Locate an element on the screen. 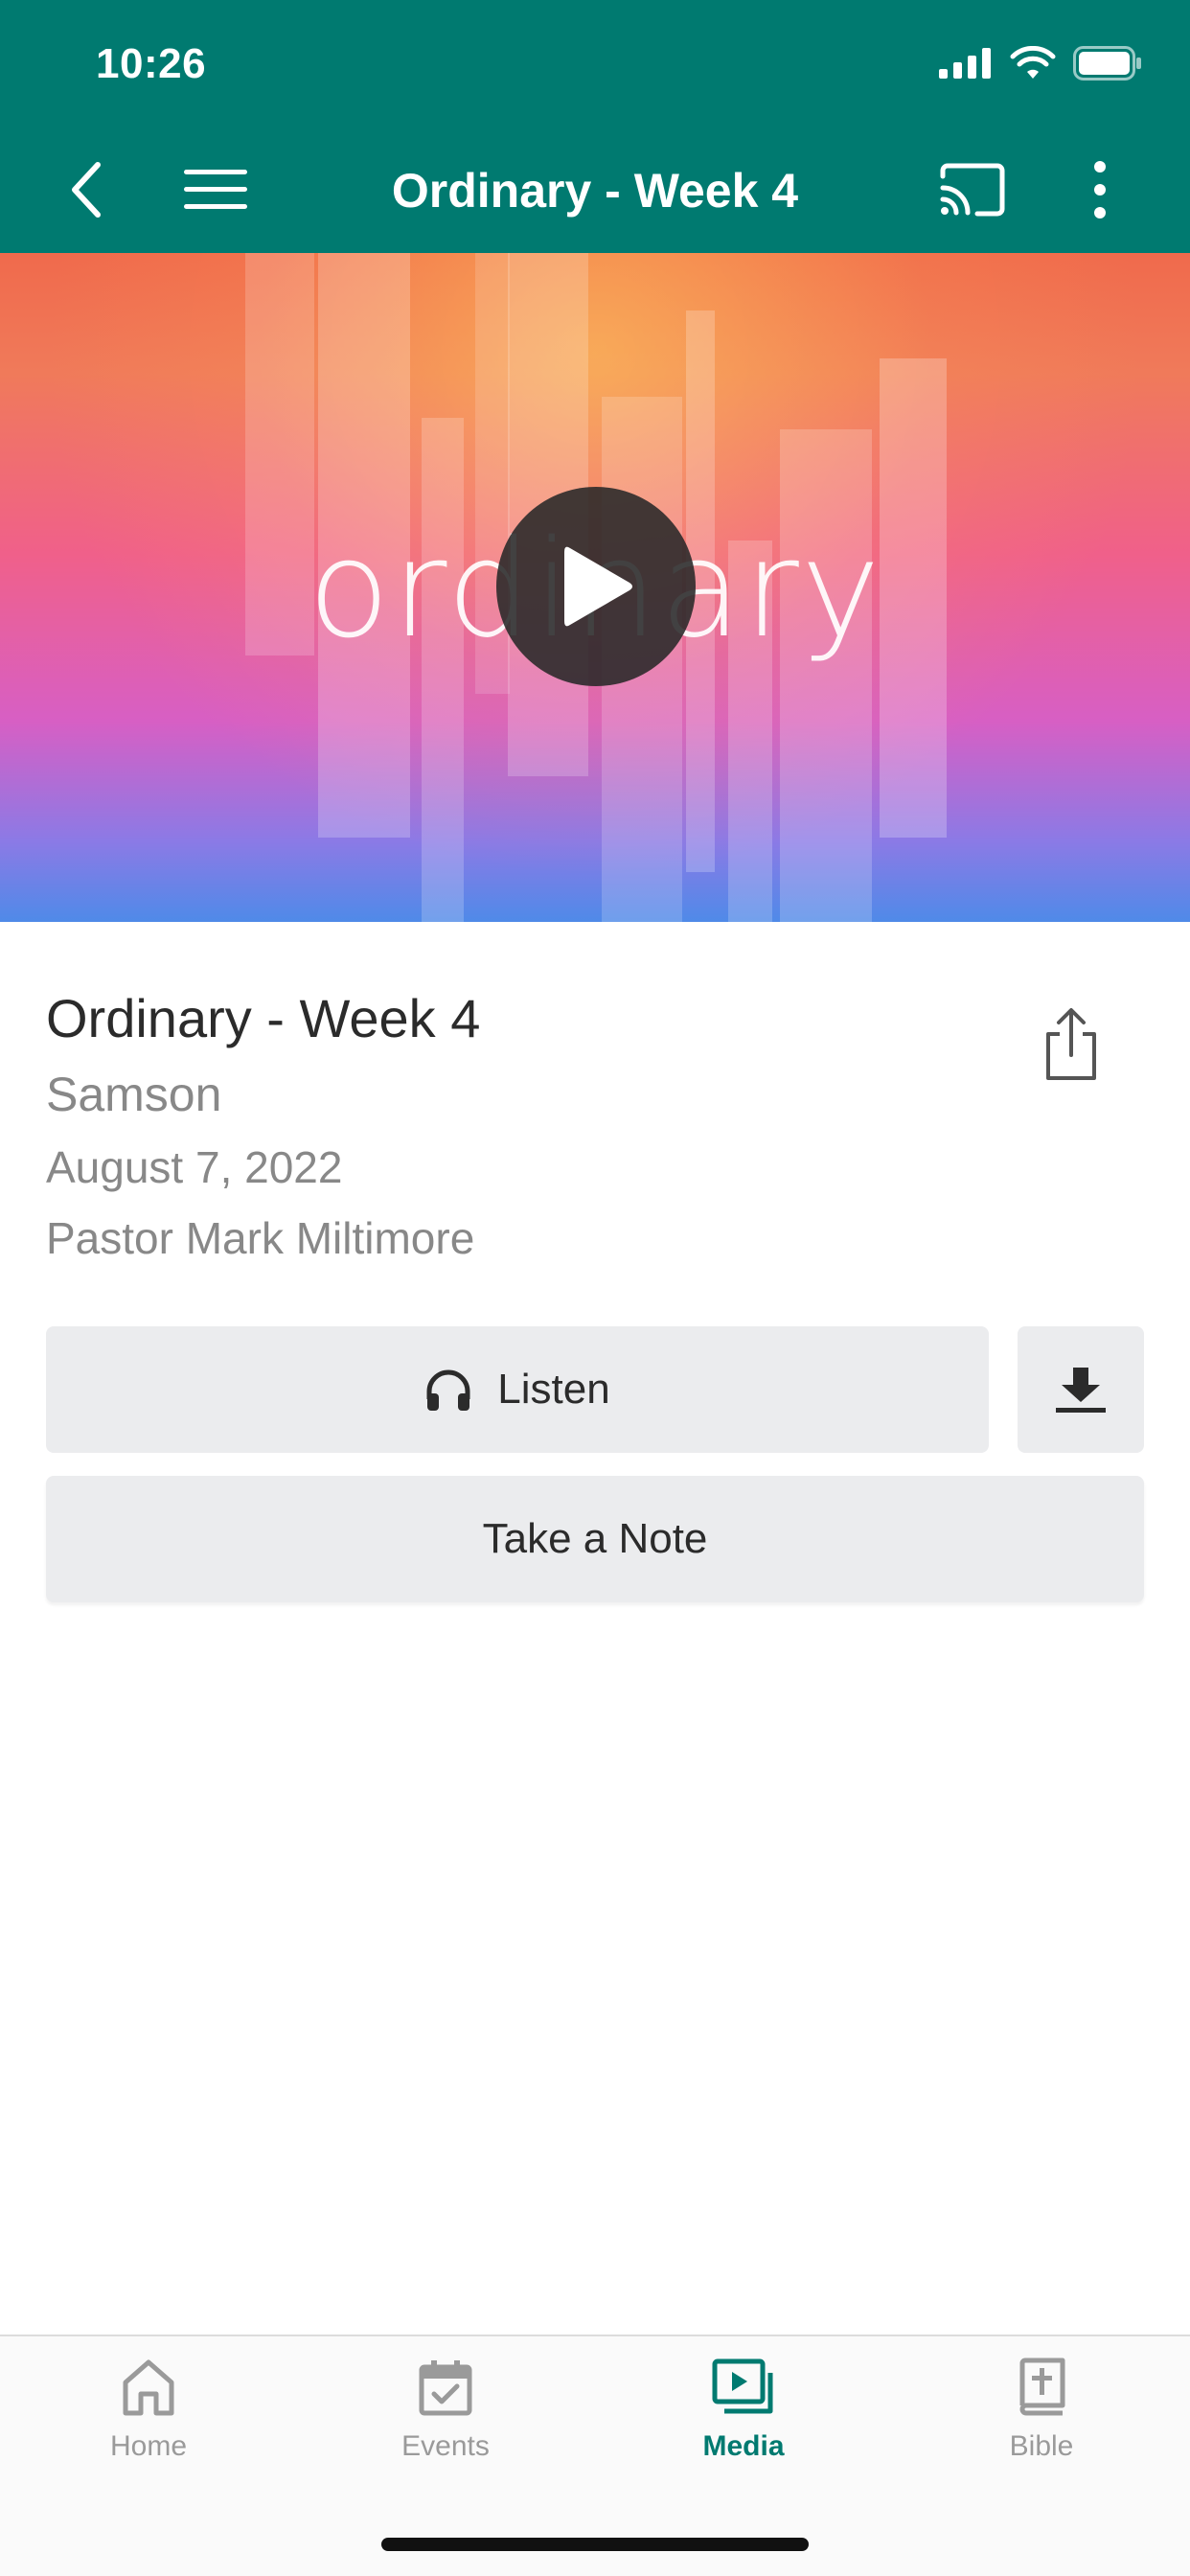  take-note-label: Take a Note is located at coordinates (595, 1538).